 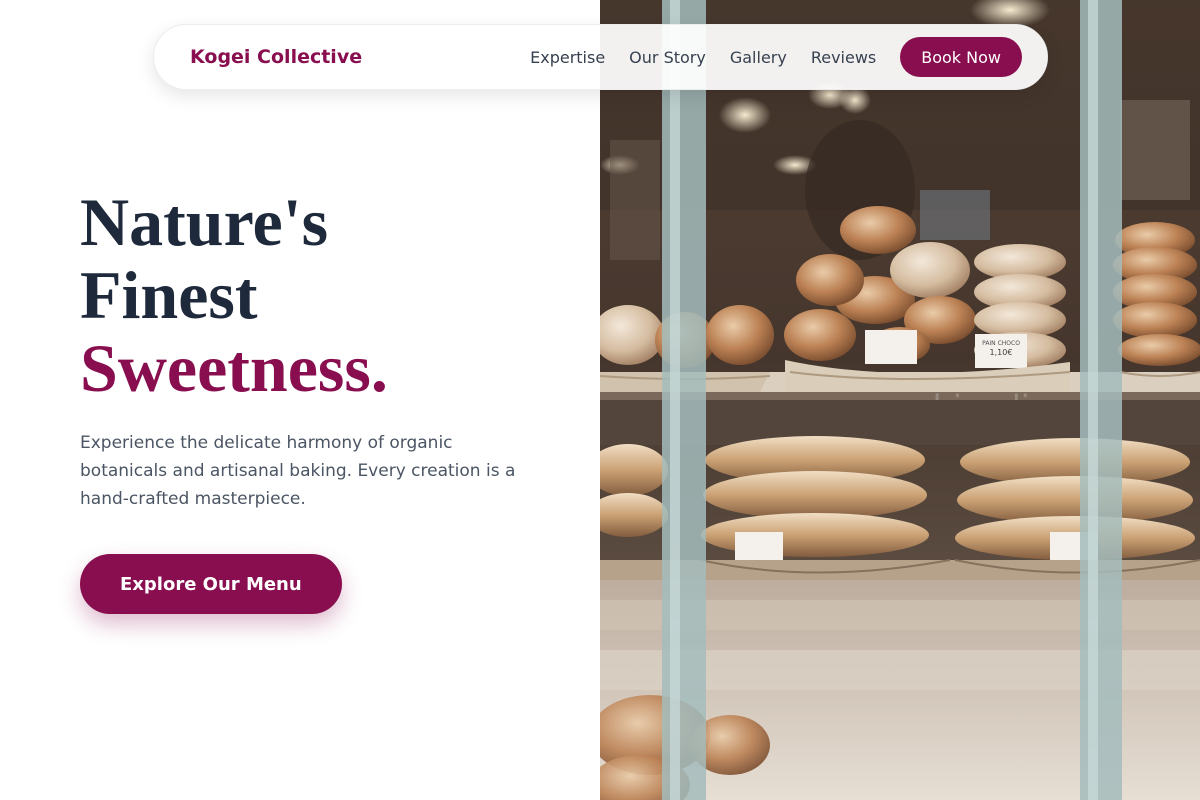 What do you see at coordinates (204, 222) in the screenshot?
I see `headline-line-1: Nature's` at bounding box center [204, 222].